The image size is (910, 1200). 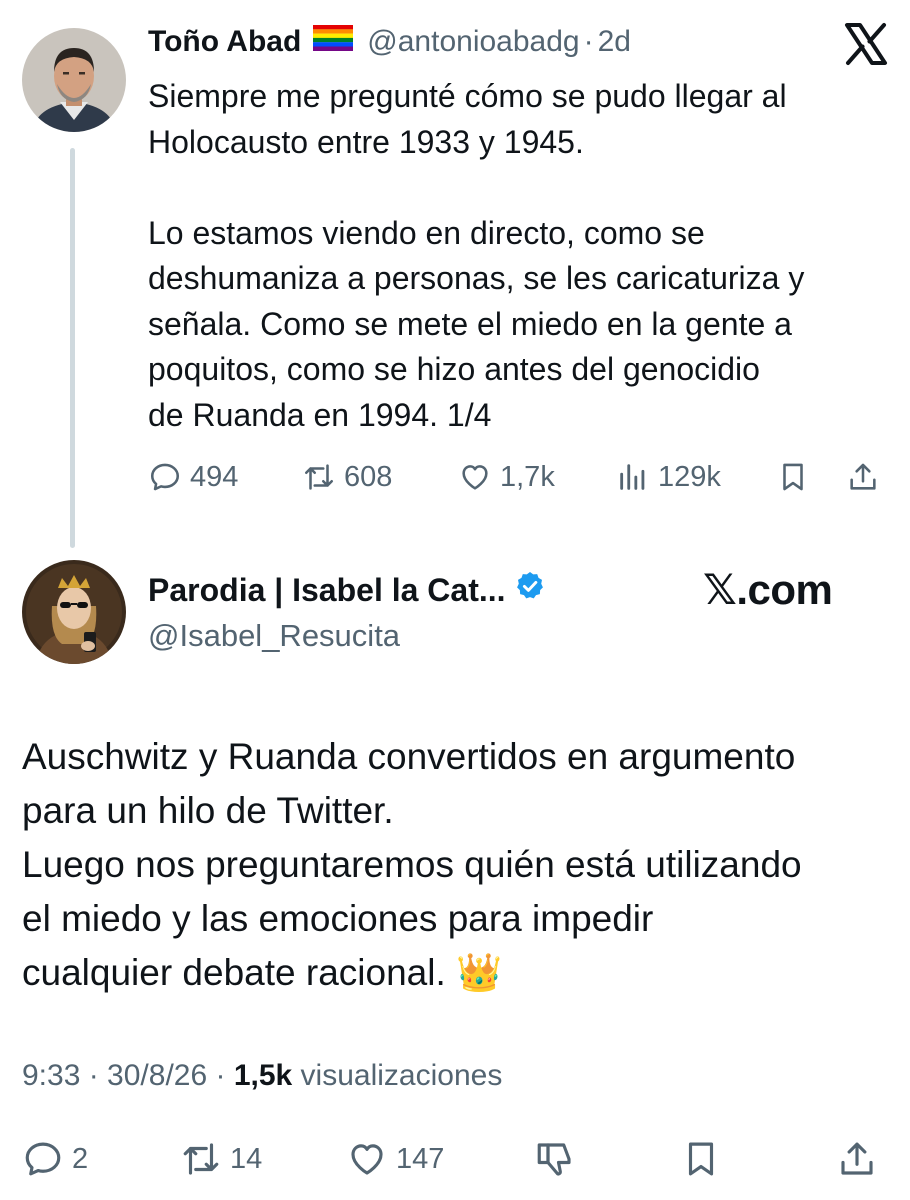 What do you see at coordinates (768, 589) in the screenshot?
I see `x-com-watermark: 𝕏.com` at bounding box center [768, 589].